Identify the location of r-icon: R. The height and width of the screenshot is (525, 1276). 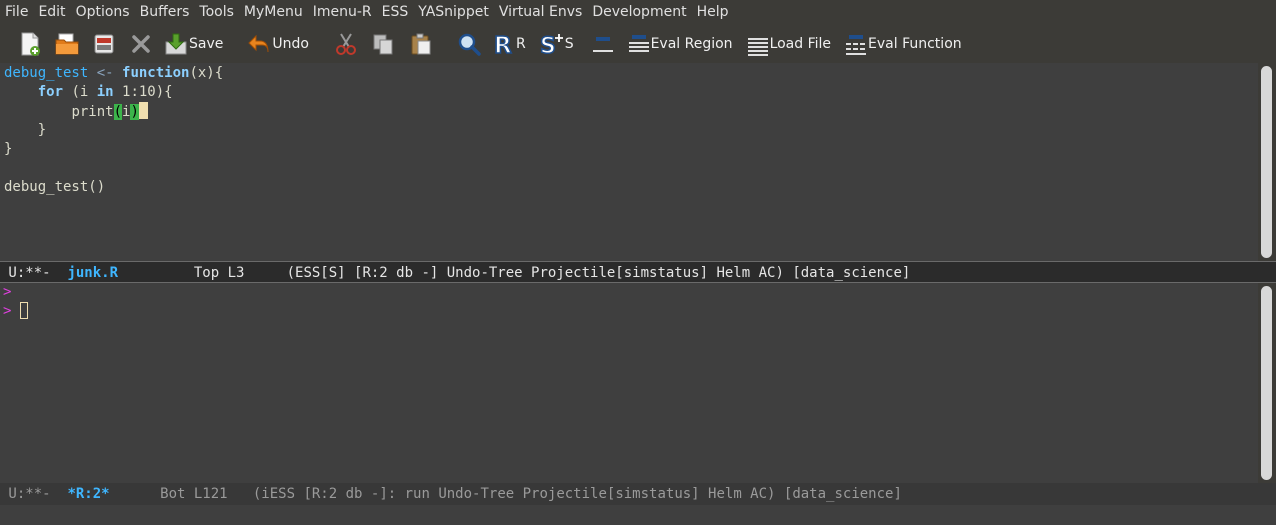
(504, 44).